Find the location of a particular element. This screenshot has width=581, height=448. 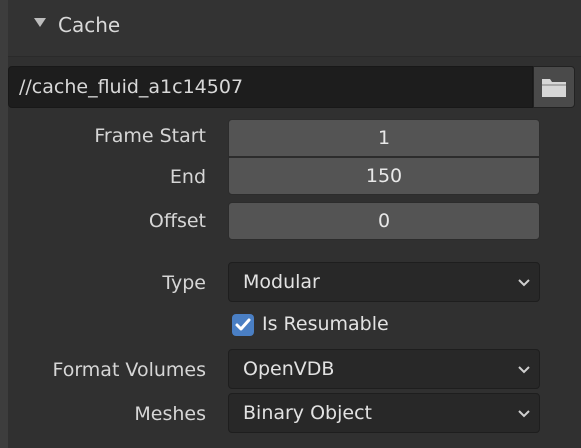

type-dropdown-value: Modular is located at coordinates (281, 282).